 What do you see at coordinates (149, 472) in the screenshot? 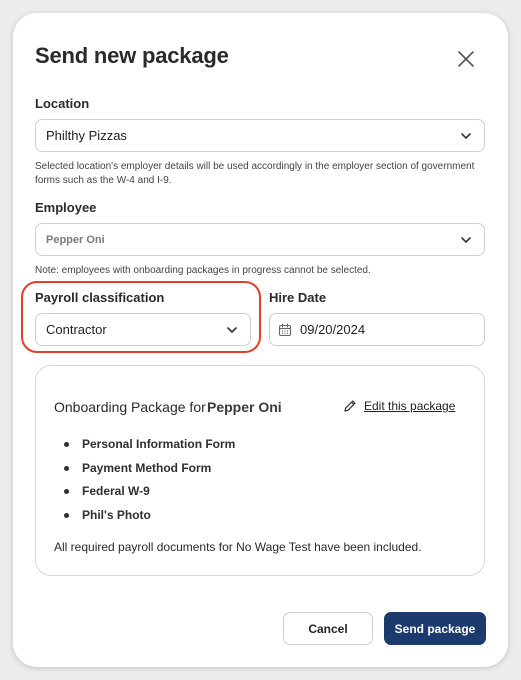
I see `list-item: Payment Method Form` at bounding box center [149, 472].